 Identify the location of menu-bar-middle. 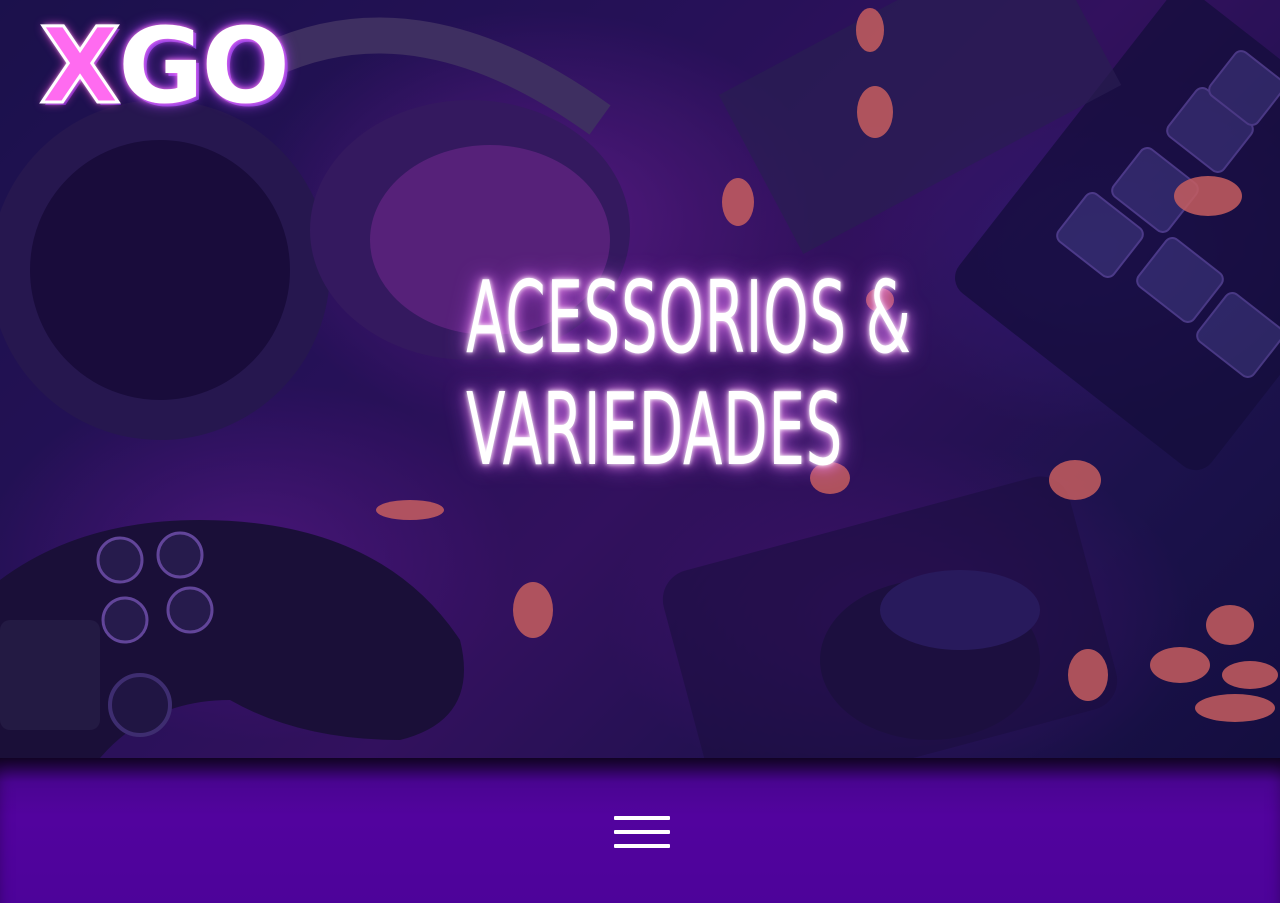
(642, 832).